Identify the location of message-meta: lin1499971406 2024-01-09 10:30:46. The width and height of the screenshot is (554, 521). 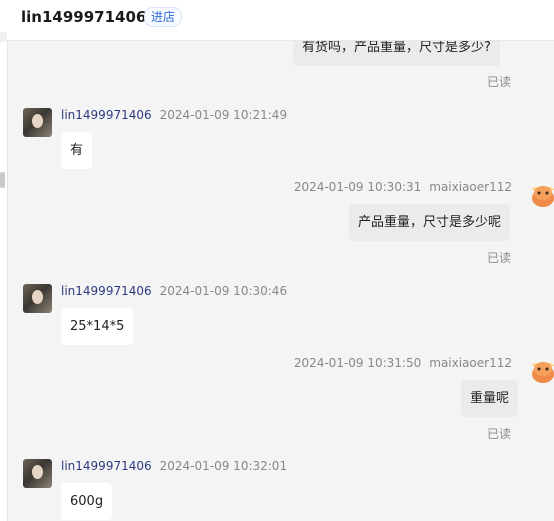
(174, 291).